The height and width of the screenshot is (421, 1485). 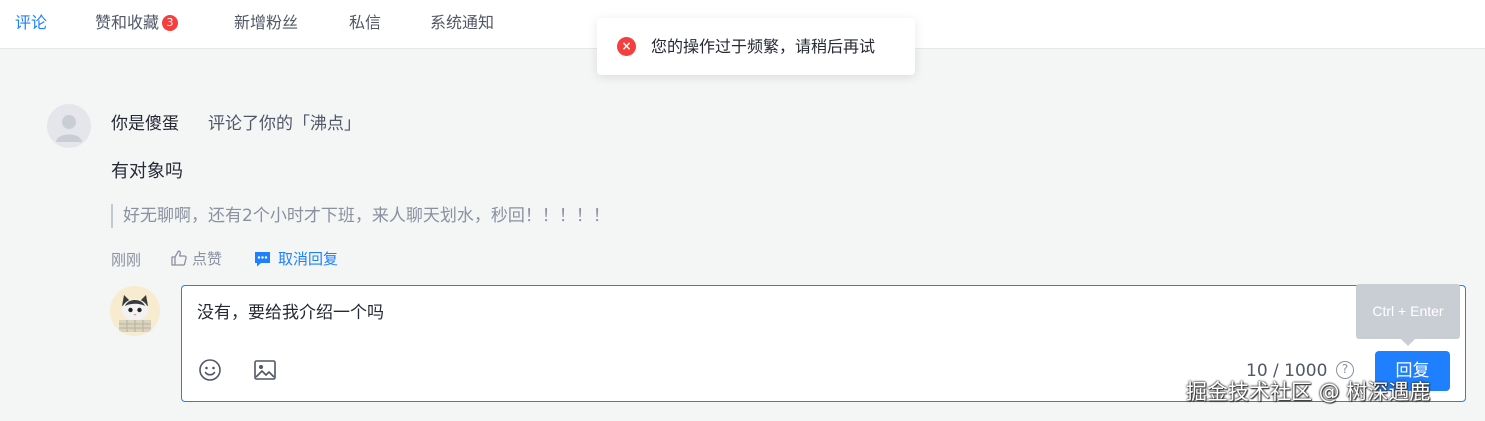 I want to click on tab-messages: 私信, so click(x=365, y=23).